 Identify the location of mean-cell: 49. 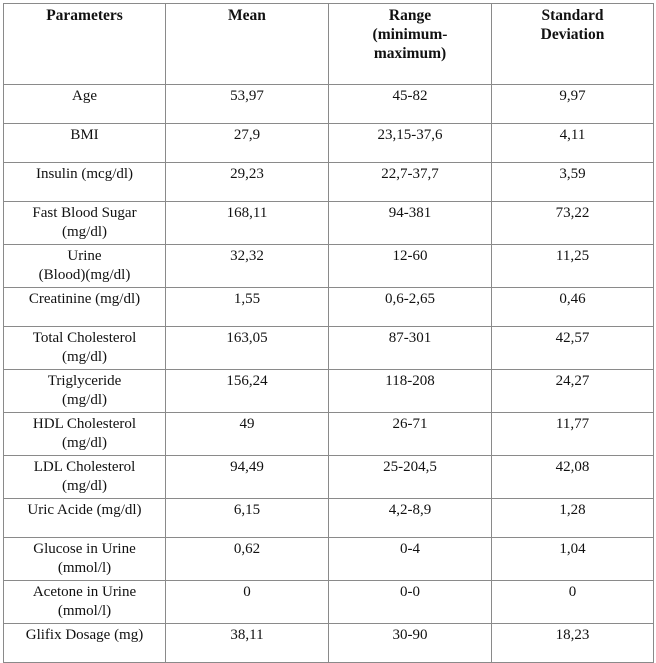
(247, 434).